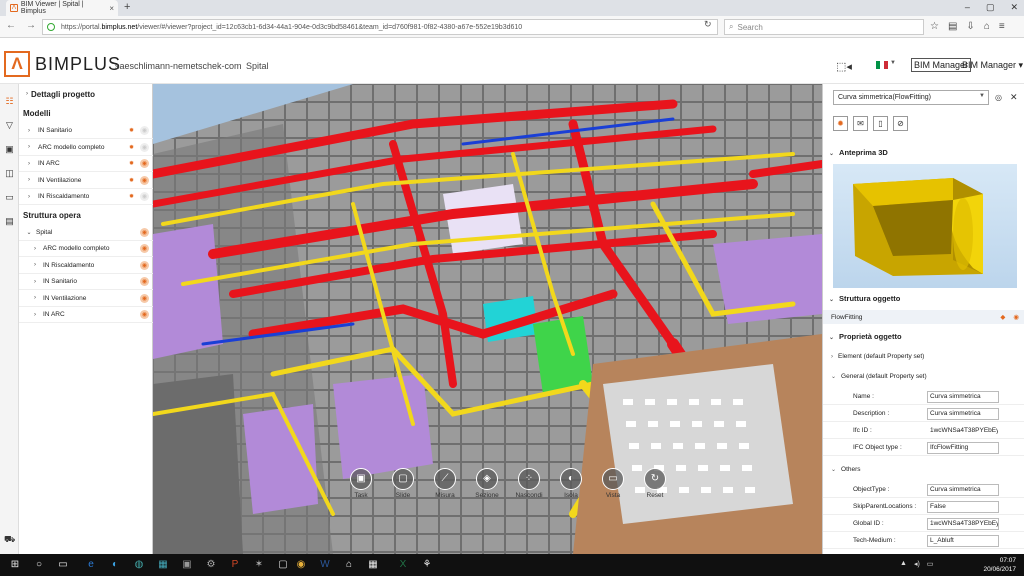 Image resolution: width=1024 pixels, height=576 pixels. What do you see at coordinates (571, 479) in the screenshot?
I see `isolate-icon: ◐` at bounding box center [571, 479].